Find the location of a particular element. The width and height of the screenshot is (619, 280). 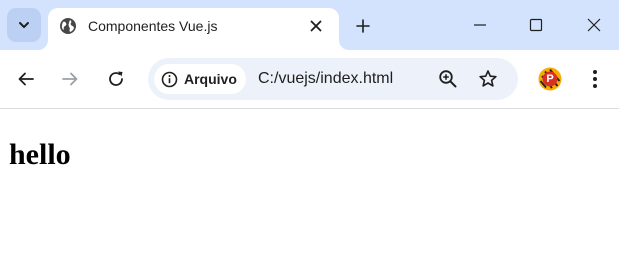

maximize-button is located at coordinates (536, 25).